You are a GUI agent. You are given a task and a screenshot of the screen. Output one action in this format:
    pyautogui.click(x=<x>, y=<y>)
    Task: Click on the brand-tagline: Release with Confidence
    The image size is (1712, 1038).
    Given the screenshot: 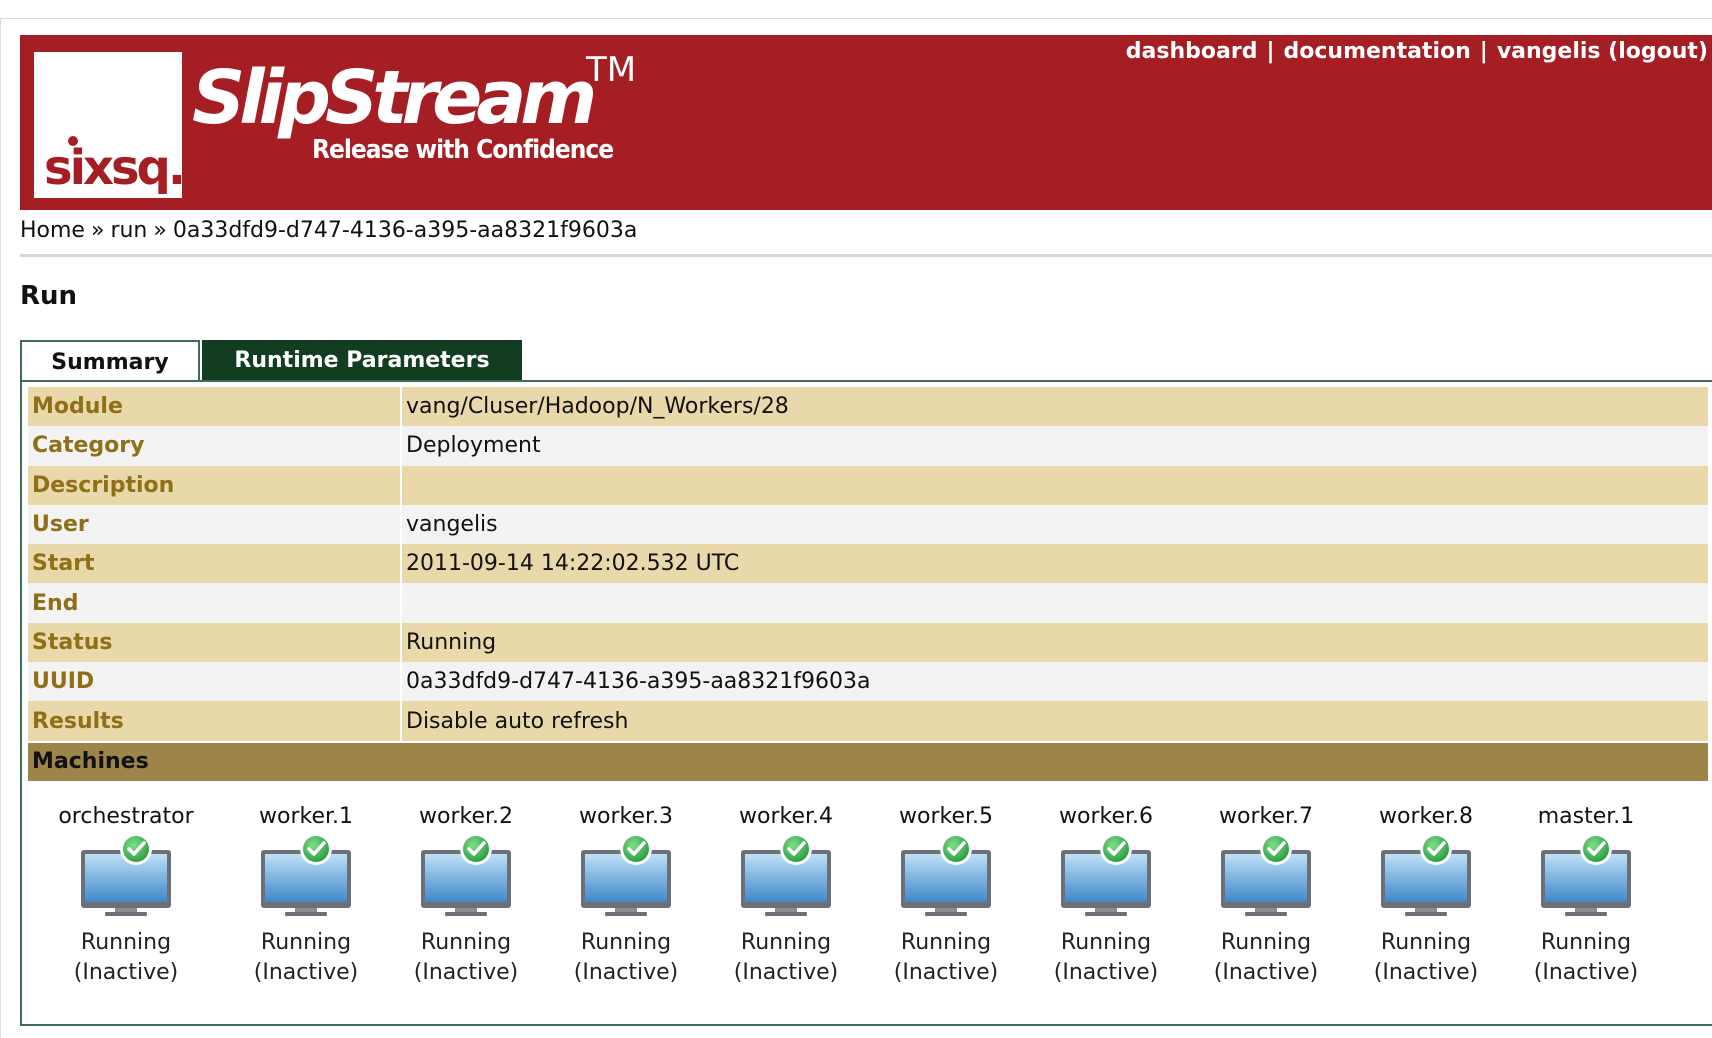 What is the action you would take?
    pyautogui.click(x=463, y=150)
    